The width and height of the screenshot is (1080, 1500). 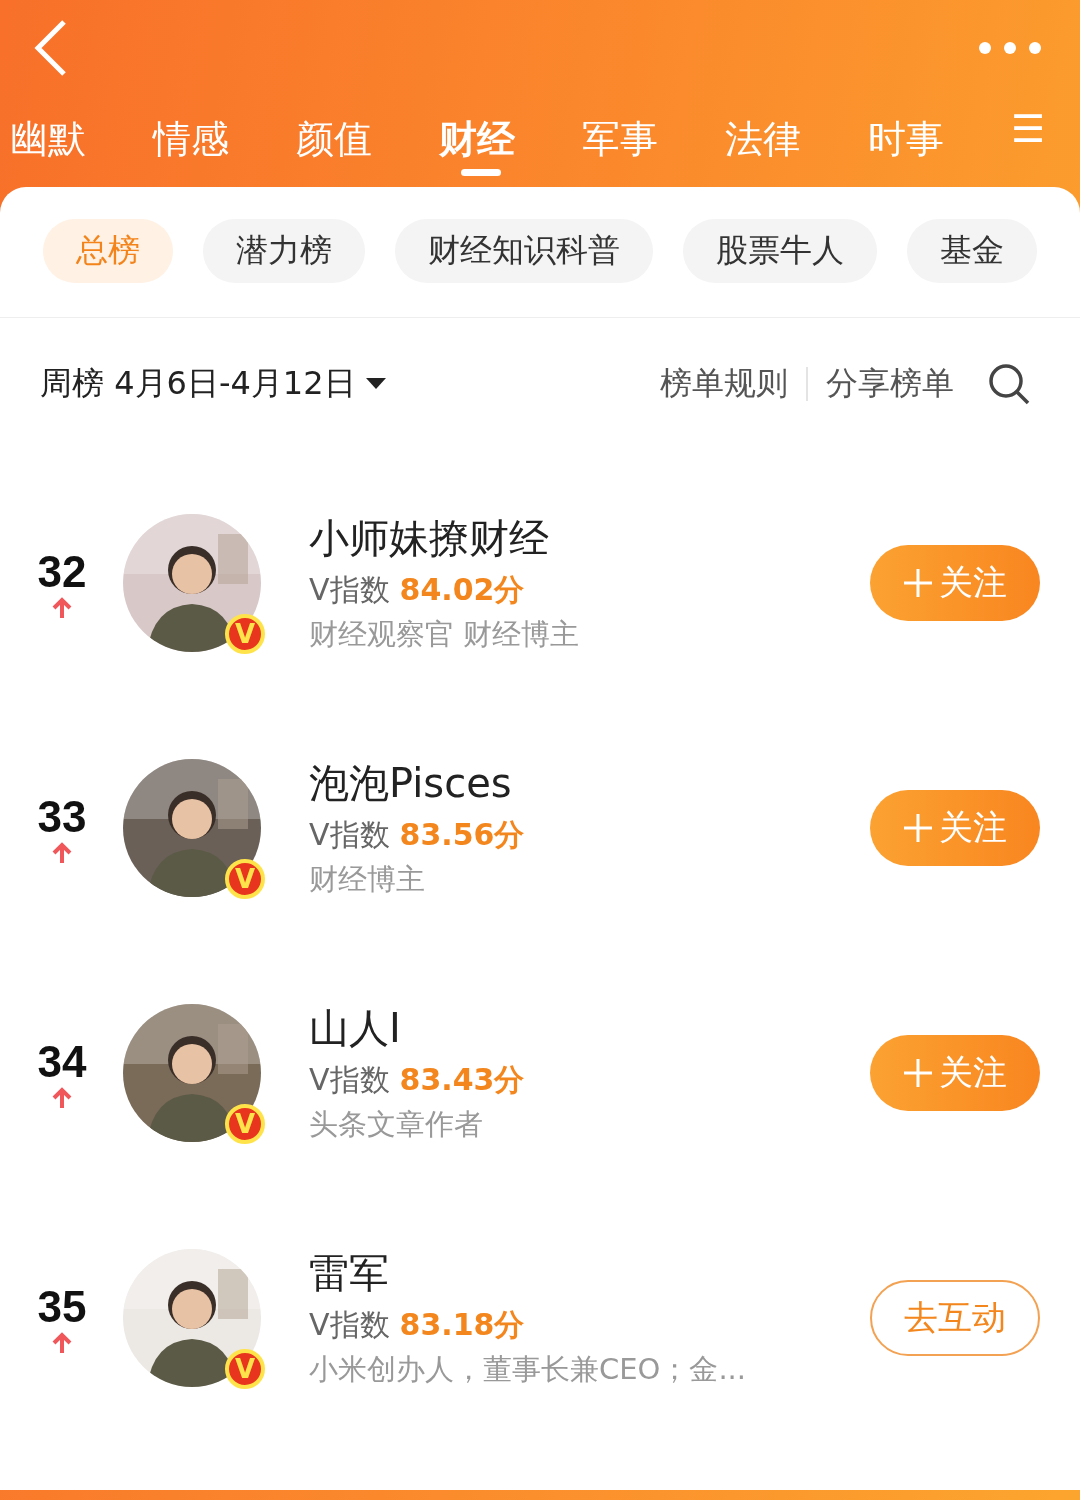 What do you see at coordinates (108, 251) in the screenshot?
I see `ranking-chip: 总榜` at bounding box center [108, 251].